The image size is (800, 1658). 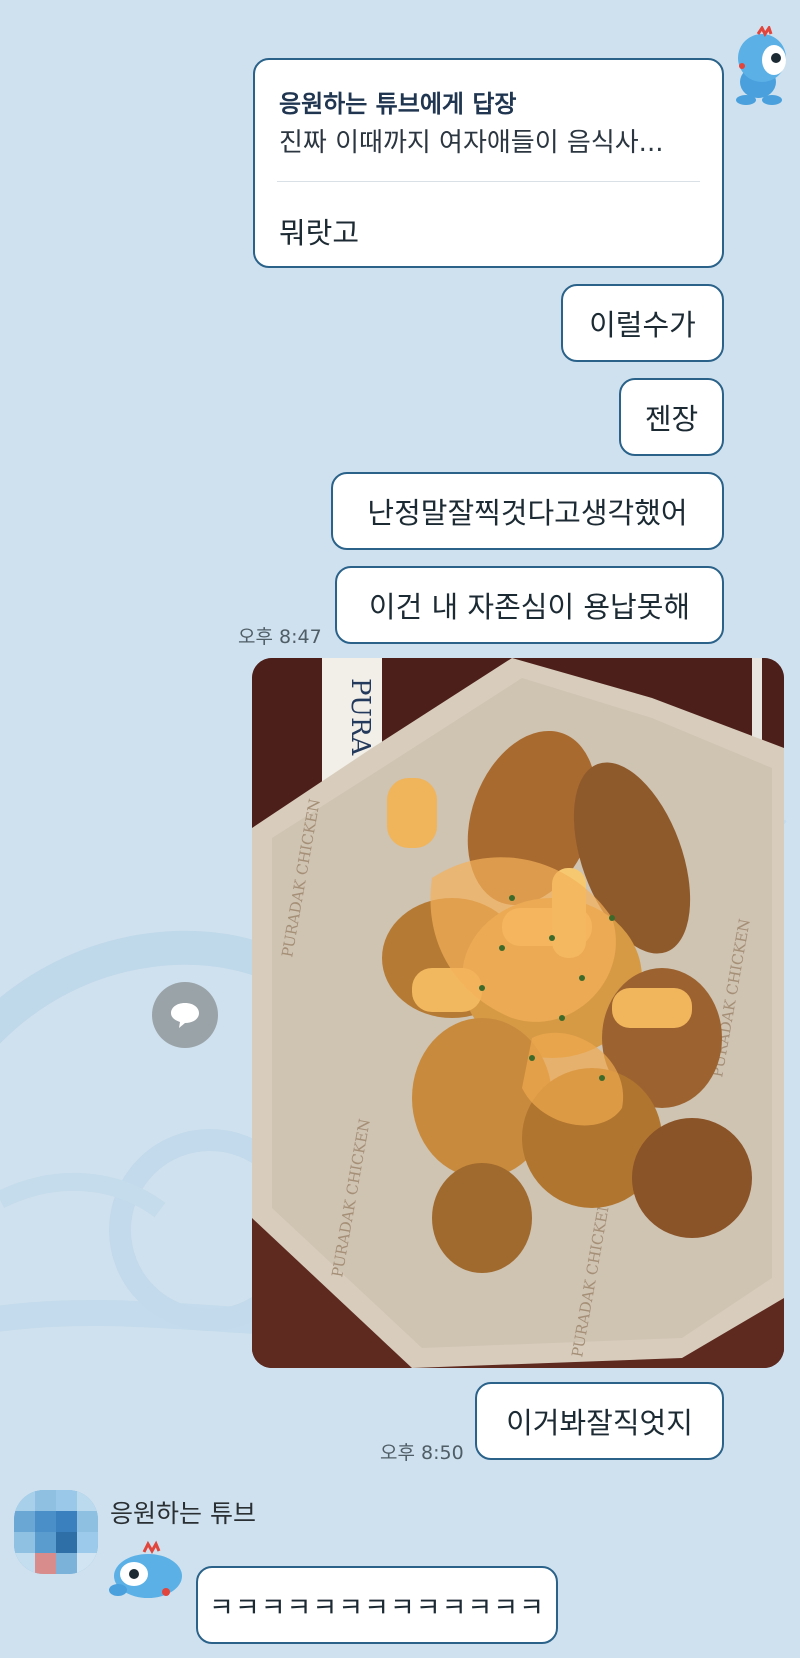 I want to click on reply-title: 응원하는 튜브에게 답장, so click(x=398, y=104).